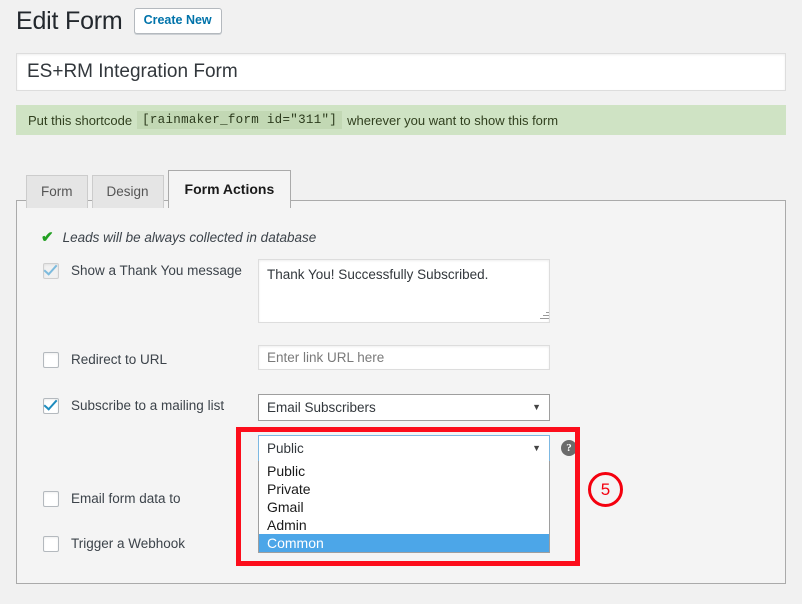 The image size is (802, 604). Describe the element at coordinates (285, 448) in the screenshot. I see `mailing-list-selected-value: Public` at that location.